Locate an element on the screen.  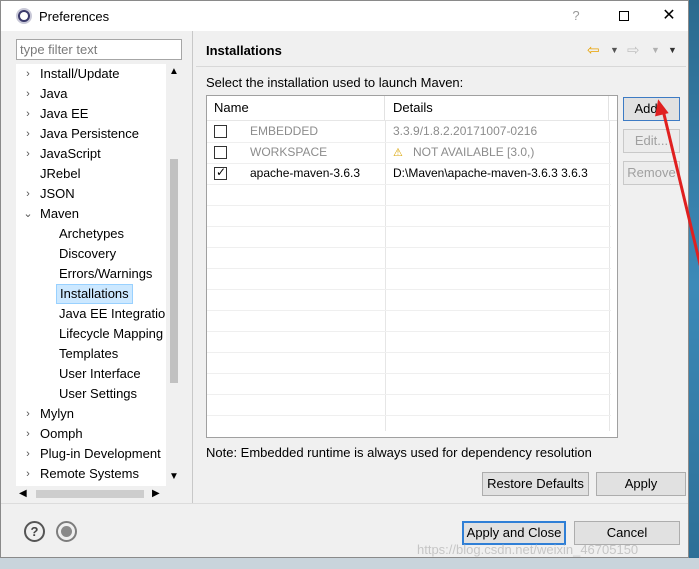
view-menu-icon: ▼ is located at coordinates (672, 50).